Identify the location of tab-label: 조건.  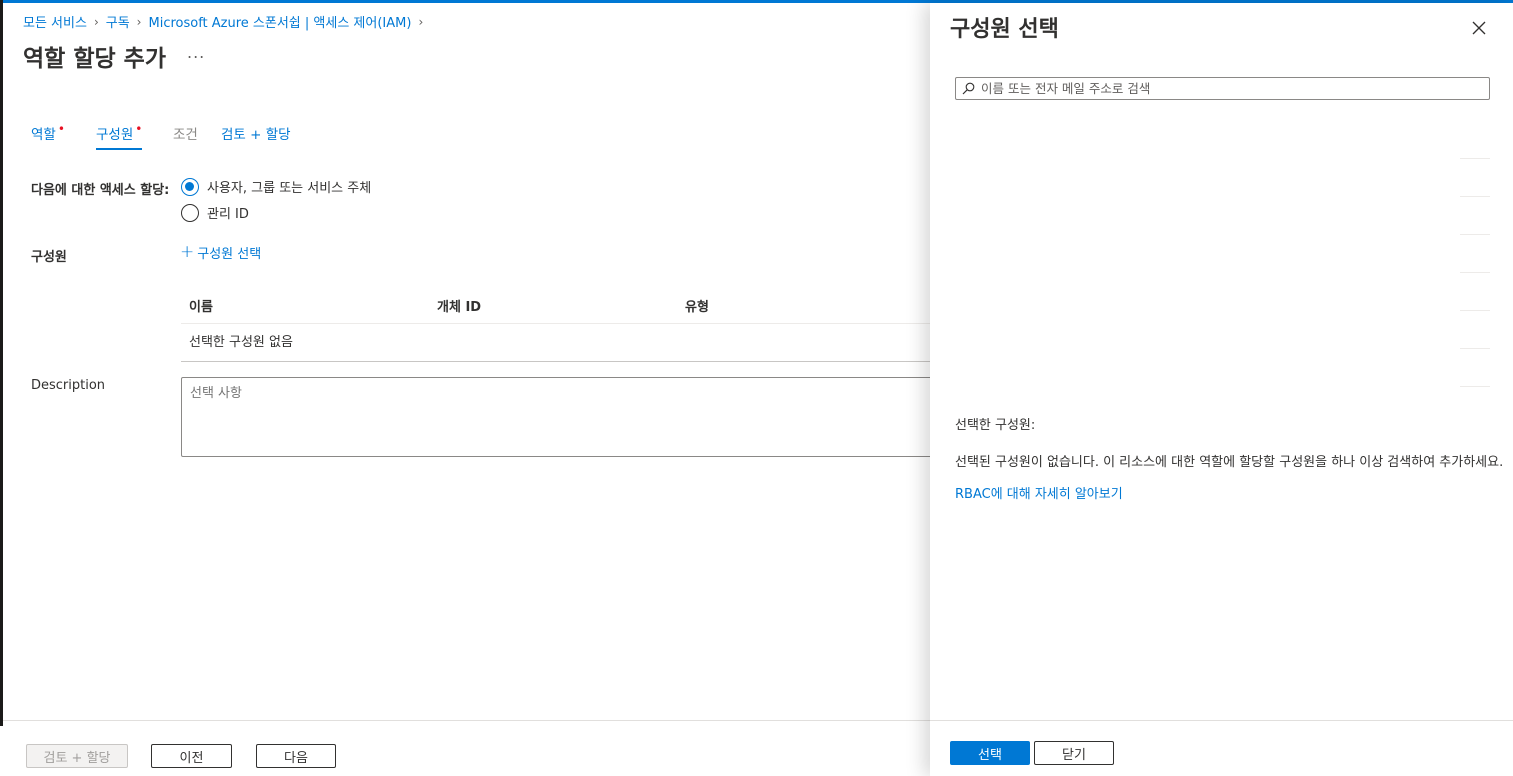
(185, 135).